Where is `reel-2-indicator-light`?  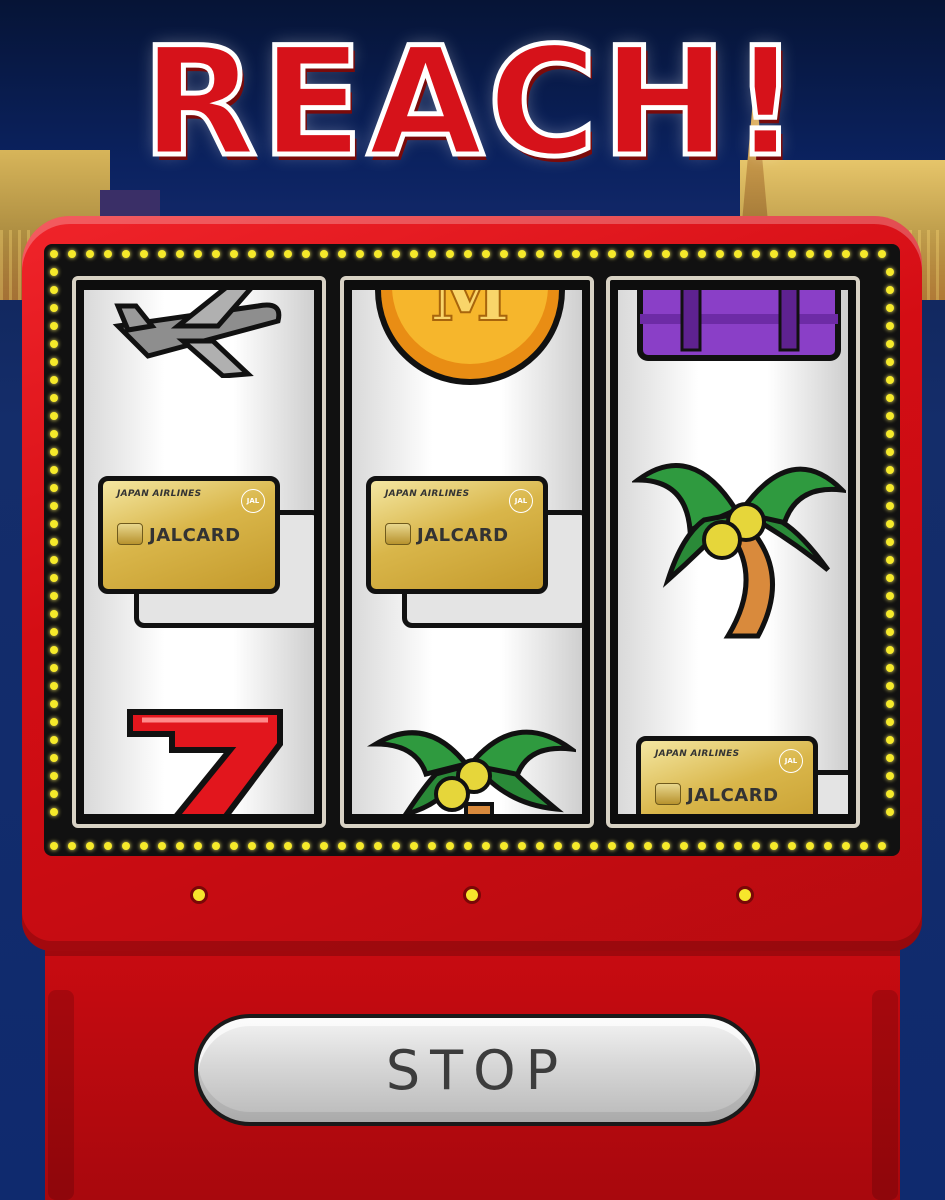 reel-2-indicator-light is located at coordinates (472, 895).